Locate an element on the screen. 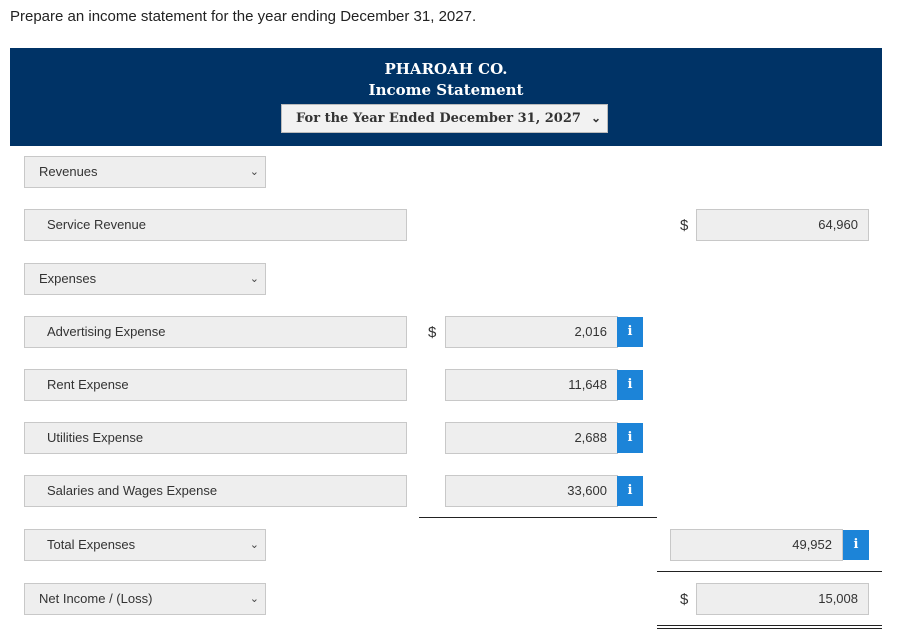 This screenshot has height=641, width=902. revenues-select: Revenues ⌄ is located at coordinates (145, 172).